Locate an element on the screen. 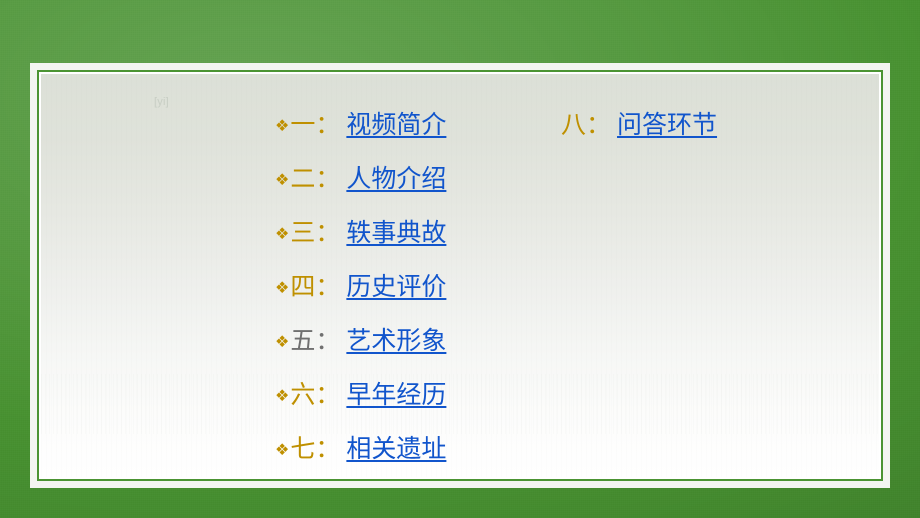  toc-item-link: 人物介绍 is located at coordinates (396, 177).